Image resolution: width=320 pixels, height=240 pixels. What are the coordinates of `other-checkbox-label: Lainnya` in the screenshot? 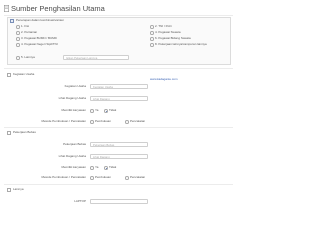 It's located at (18, 189).